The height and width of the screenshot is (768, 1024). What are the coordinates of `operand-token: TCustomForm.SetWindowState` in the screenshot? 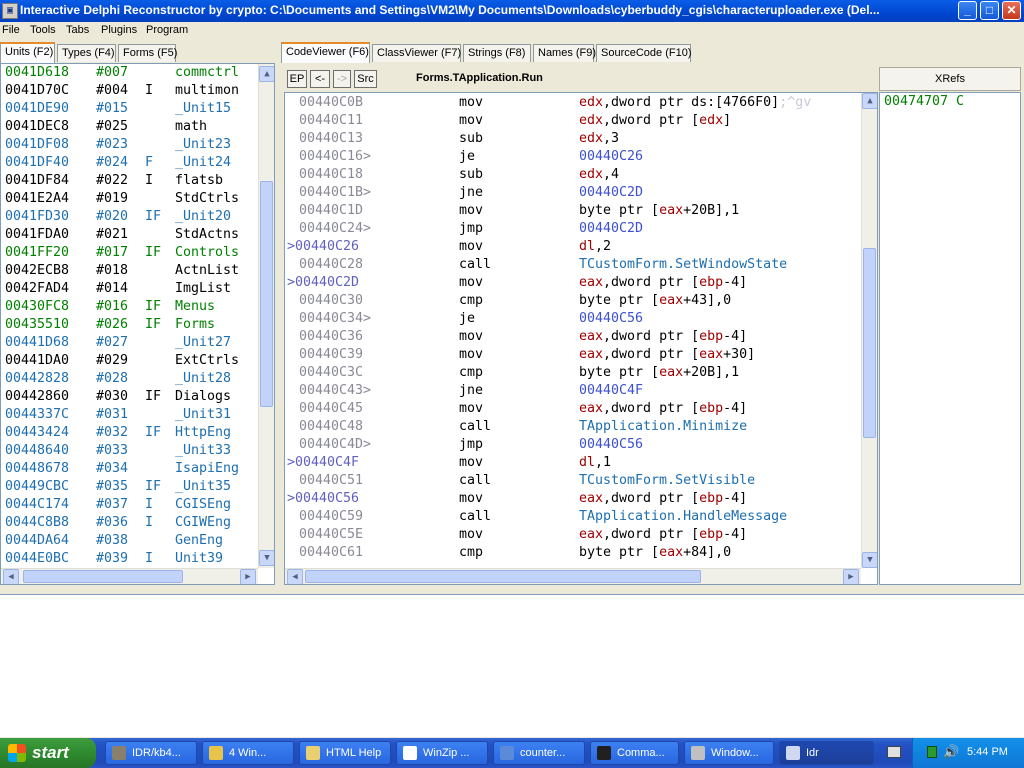 It's located at (683, 264).